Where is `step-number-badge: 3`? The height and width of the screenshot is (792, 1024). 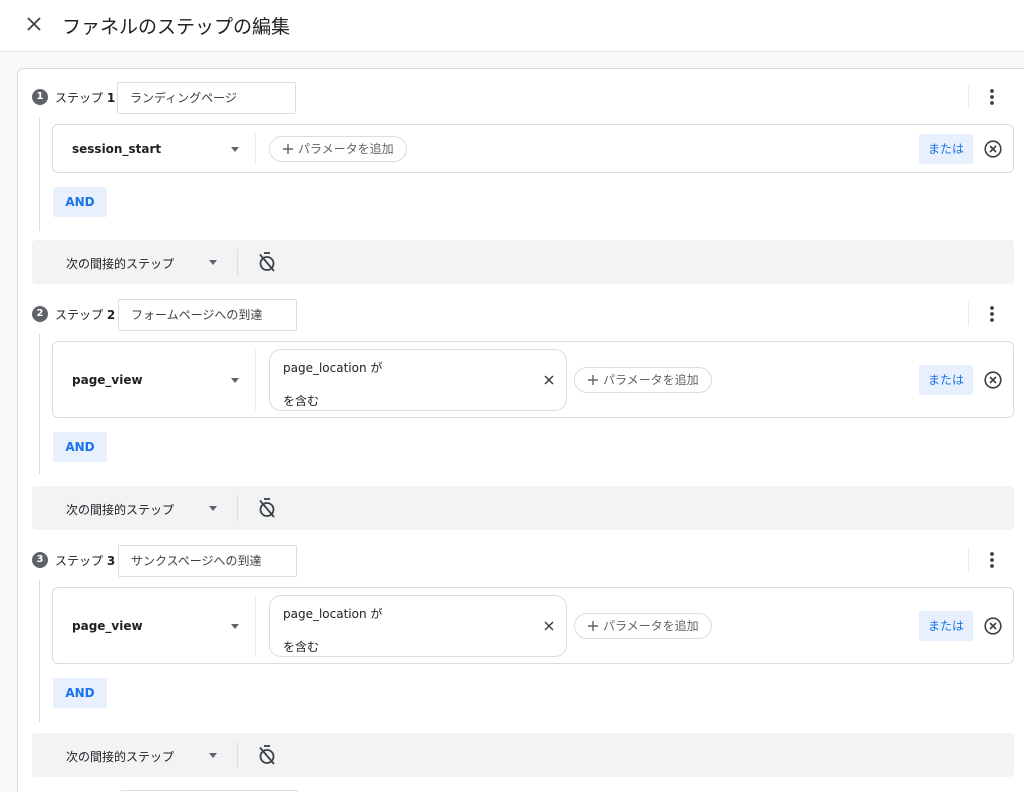
step-number-badge: 3 is located at coordinates (40, 560).